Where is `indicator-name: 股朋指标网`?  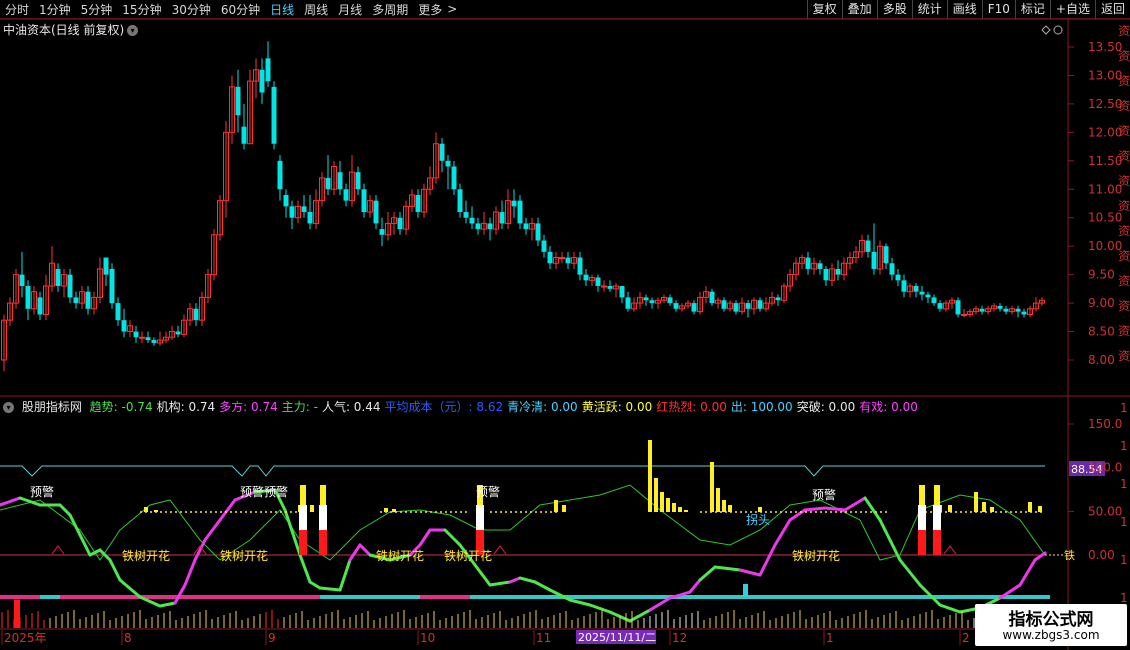 indicator-name: 股朋指标网 is located at coordinates (51, 407).